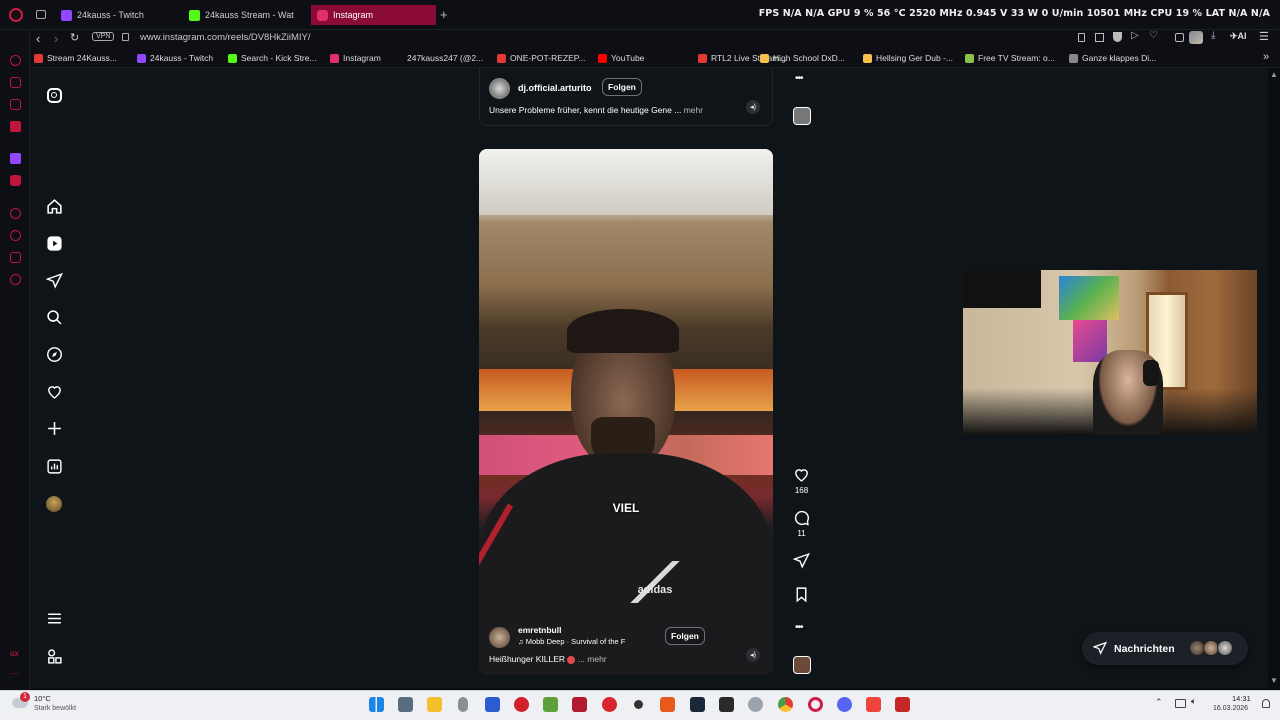  I want to click on music-info: ♫ Mobb Deep · Survival of the F, so click(571, 641).